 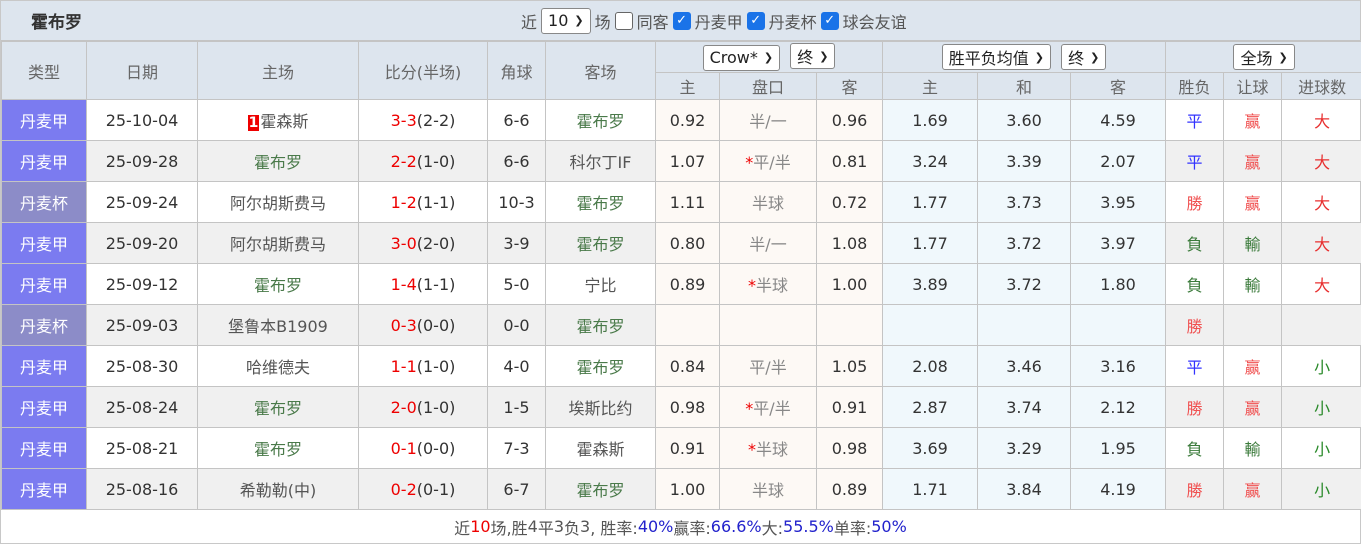 What do you see at coordinates (566, 21) in the screenshot?
I see `recent-count-select: 10❯` at bounding box center [566, 21].